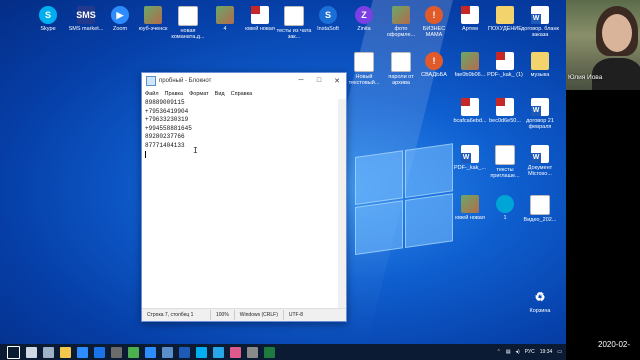 The width and height of the screenshot is (640, 360). What do you see at coordinates (499, 352) in the screenshot?
I see `chevron-up-icon: ⌃` at bounding box center [499, 352].